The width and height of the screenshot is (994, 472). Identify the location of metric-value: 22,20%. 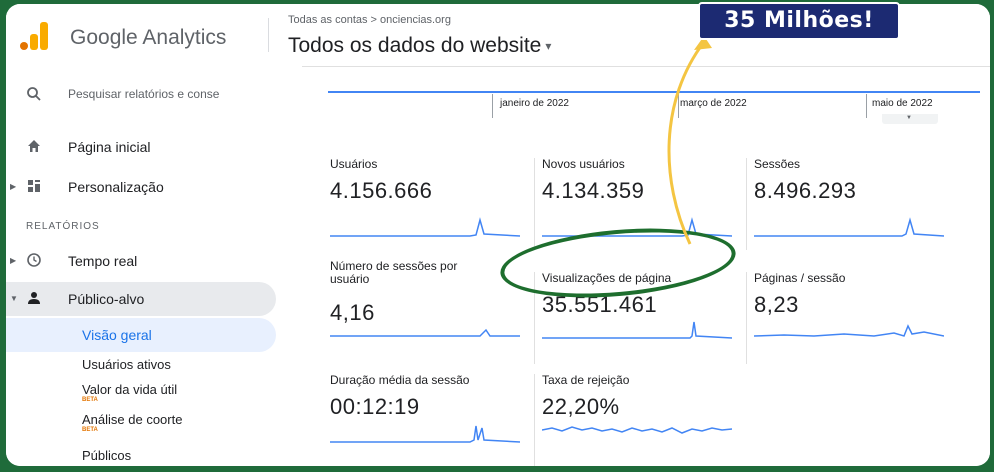
(581, 406).